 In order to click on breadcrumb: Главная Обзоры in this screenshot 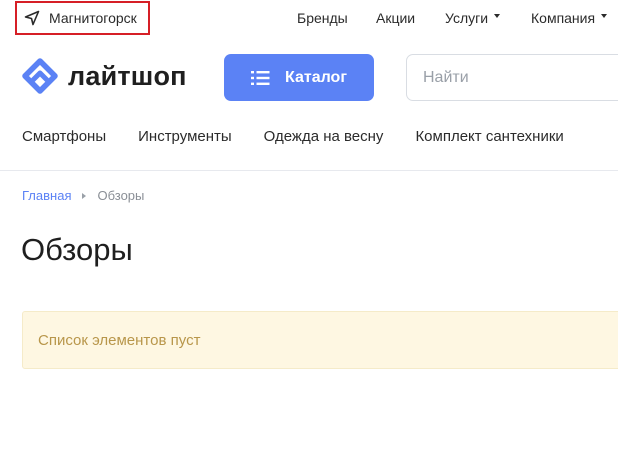, I will do `click(83, 195)`.